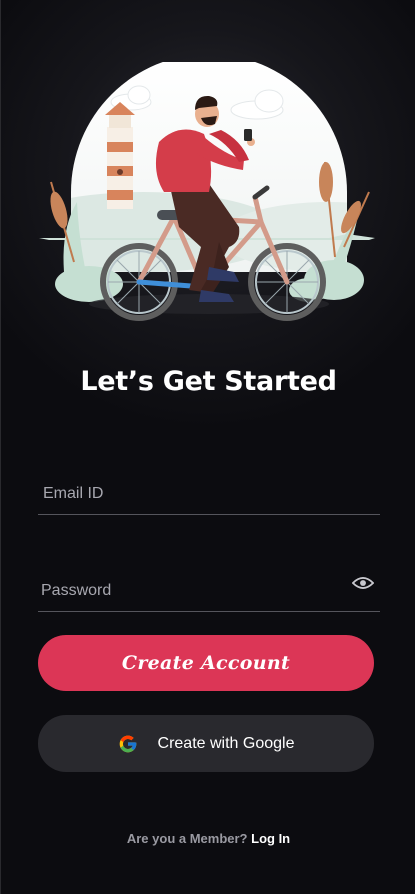  Describe the element at coordinates (127, 743) in the screenshot. I see `google-icon` at that location.